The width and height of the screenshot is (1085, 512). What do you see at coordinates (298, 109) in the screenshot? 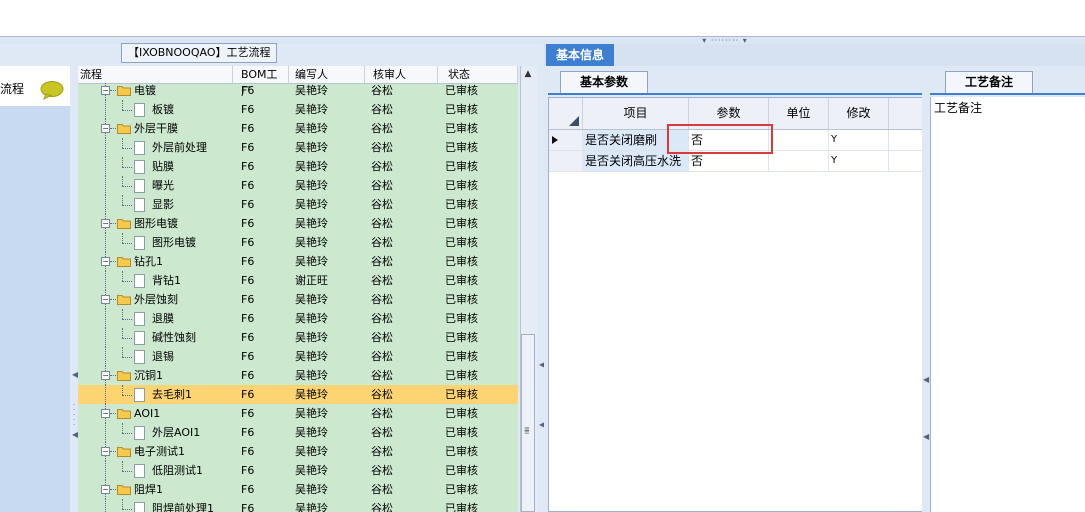
I see `process-row: 板镀 F6 吴艳玲 谷松 已审核` at bounding box center [298, 109].